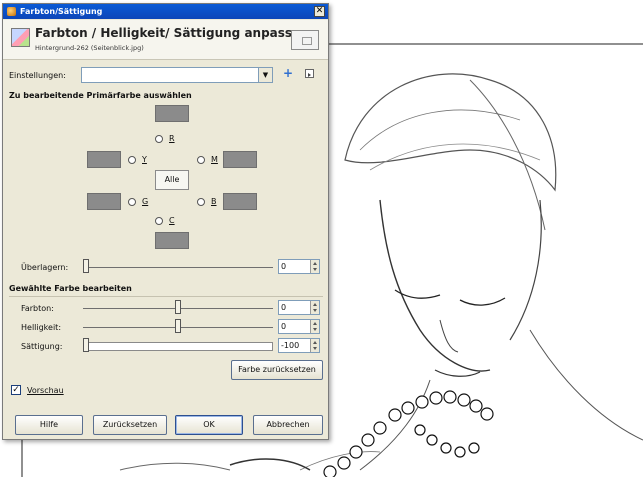 The image size is (643, 477). What do you see at coordinates (104, 201) in the screenshot?
I see `swatch-green` at bounding box center [104, 201].